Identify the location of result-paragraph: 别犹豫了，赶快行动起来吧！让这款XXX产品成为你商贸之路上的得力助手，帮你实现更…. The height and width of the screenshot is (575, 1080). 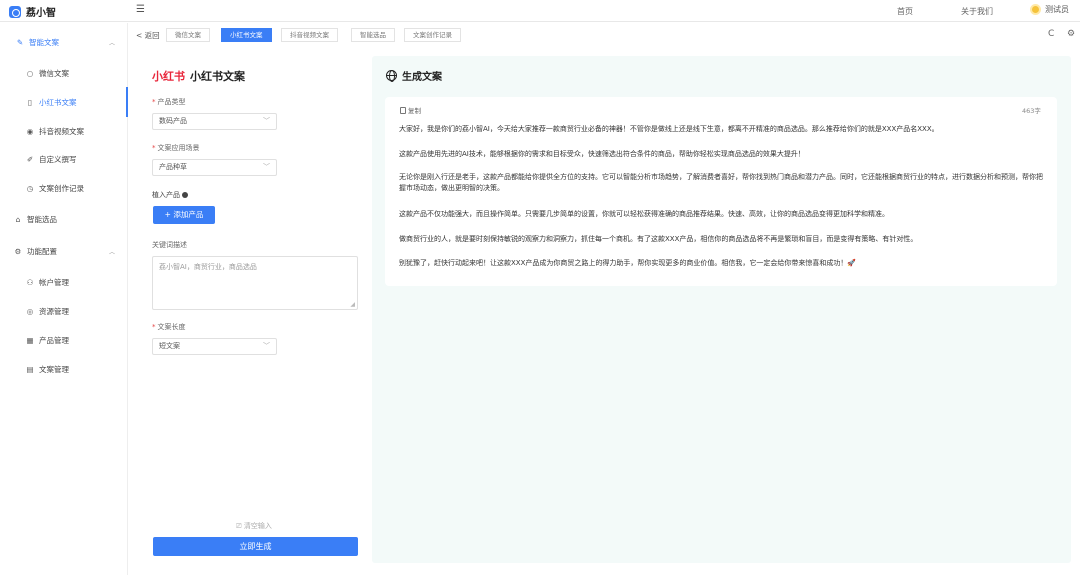
(628, 263).